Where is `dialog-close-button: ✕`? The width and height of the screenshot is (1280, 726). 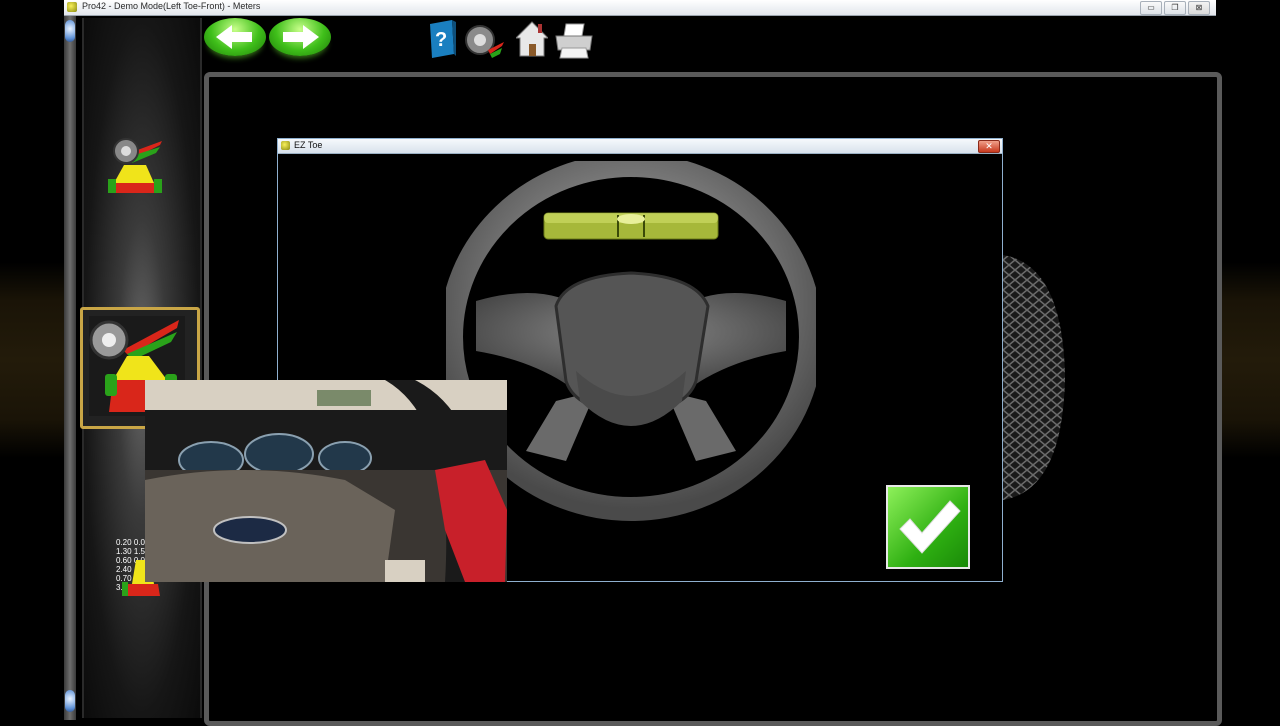
dialog-close-button: ✕ is located at coordinates (989, 146).